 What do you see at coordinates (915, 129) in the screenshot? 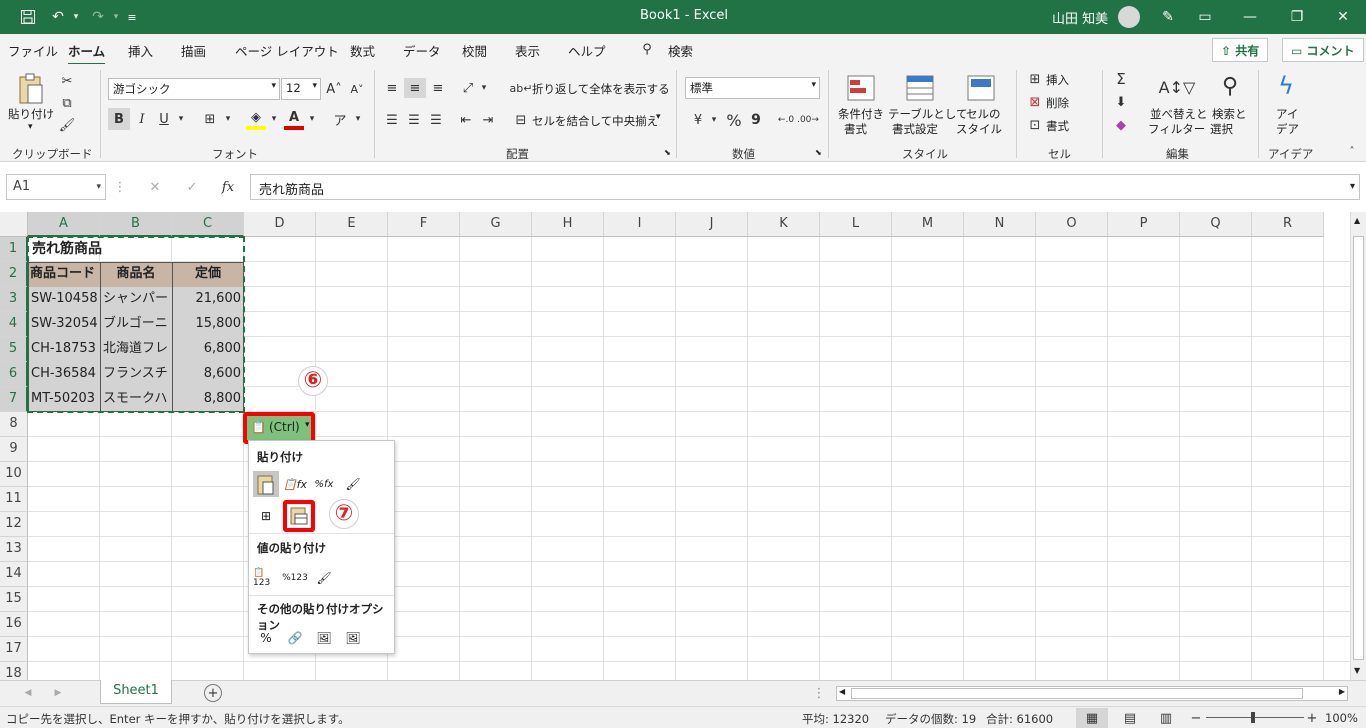
I see `format-as-table-label-2: 書式設定` at bounding box center [915, 129].